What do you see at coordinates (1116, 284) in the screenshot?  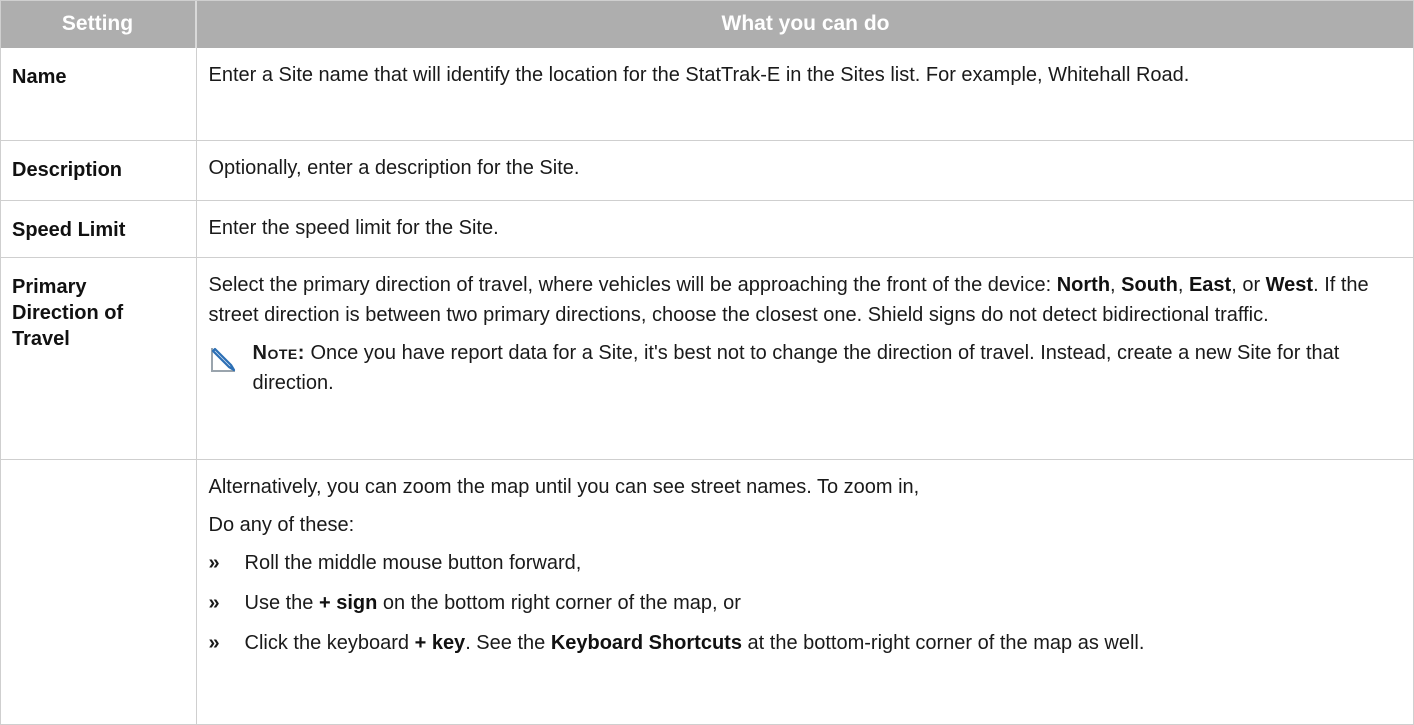 I see `direction-comma1: ,` at bounding box center [1116, 284].